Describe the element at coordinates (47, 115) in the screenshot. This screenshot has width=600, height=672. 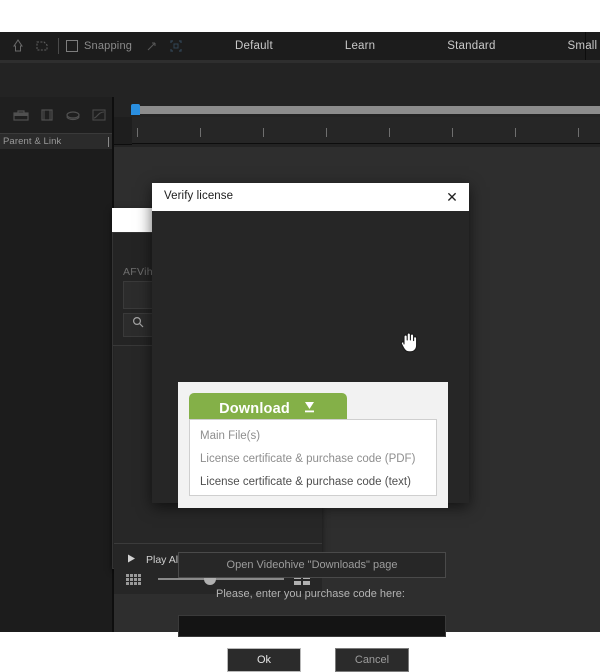
I see `film-strip-icon` at that location.